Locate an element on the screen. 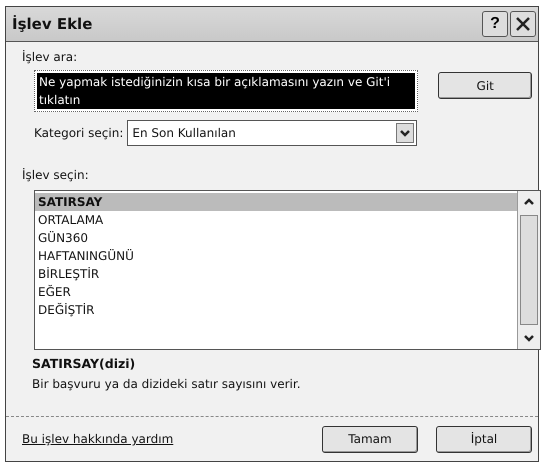  function-description: Bir başvuru ya da dizideki satır sayısını verir. is located at coordinates (167, 384).